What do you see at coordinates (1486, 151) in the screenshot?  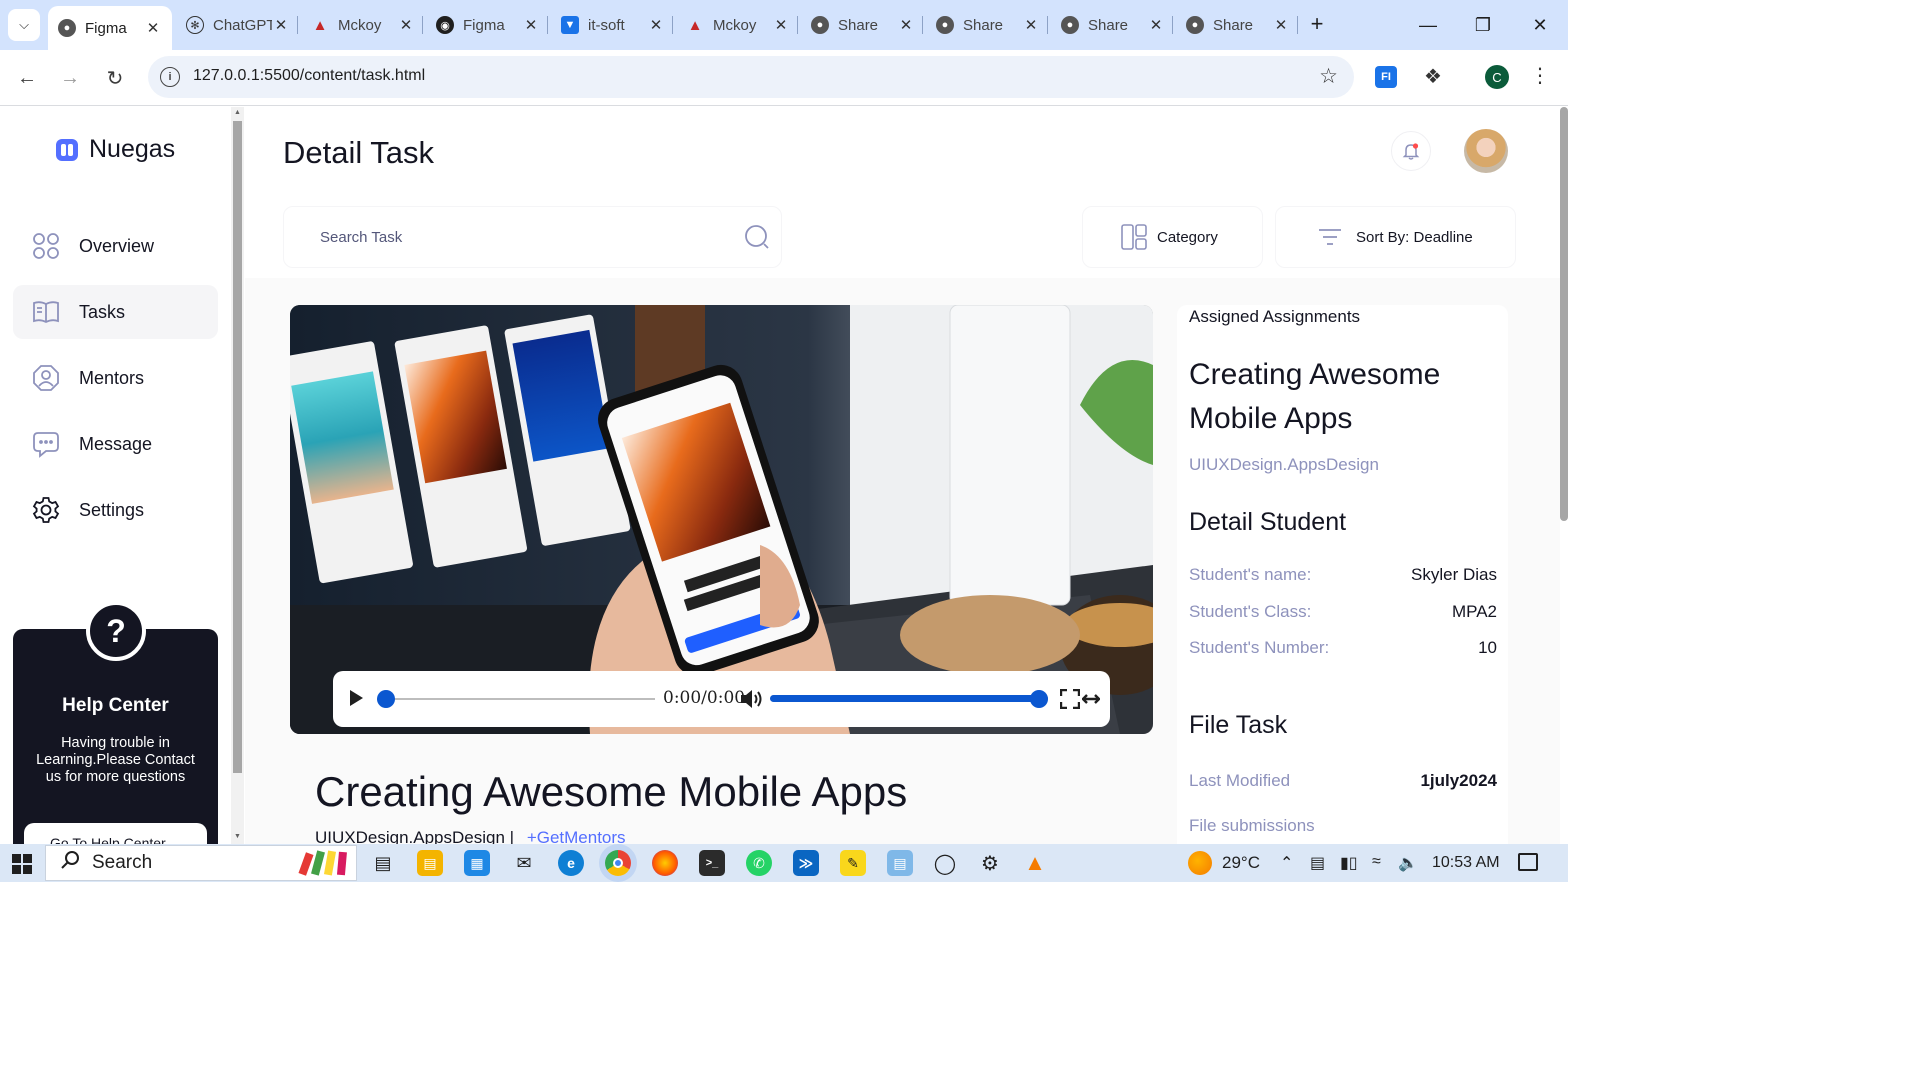 I see `user-avatar` at bounding box center [1486, 151].